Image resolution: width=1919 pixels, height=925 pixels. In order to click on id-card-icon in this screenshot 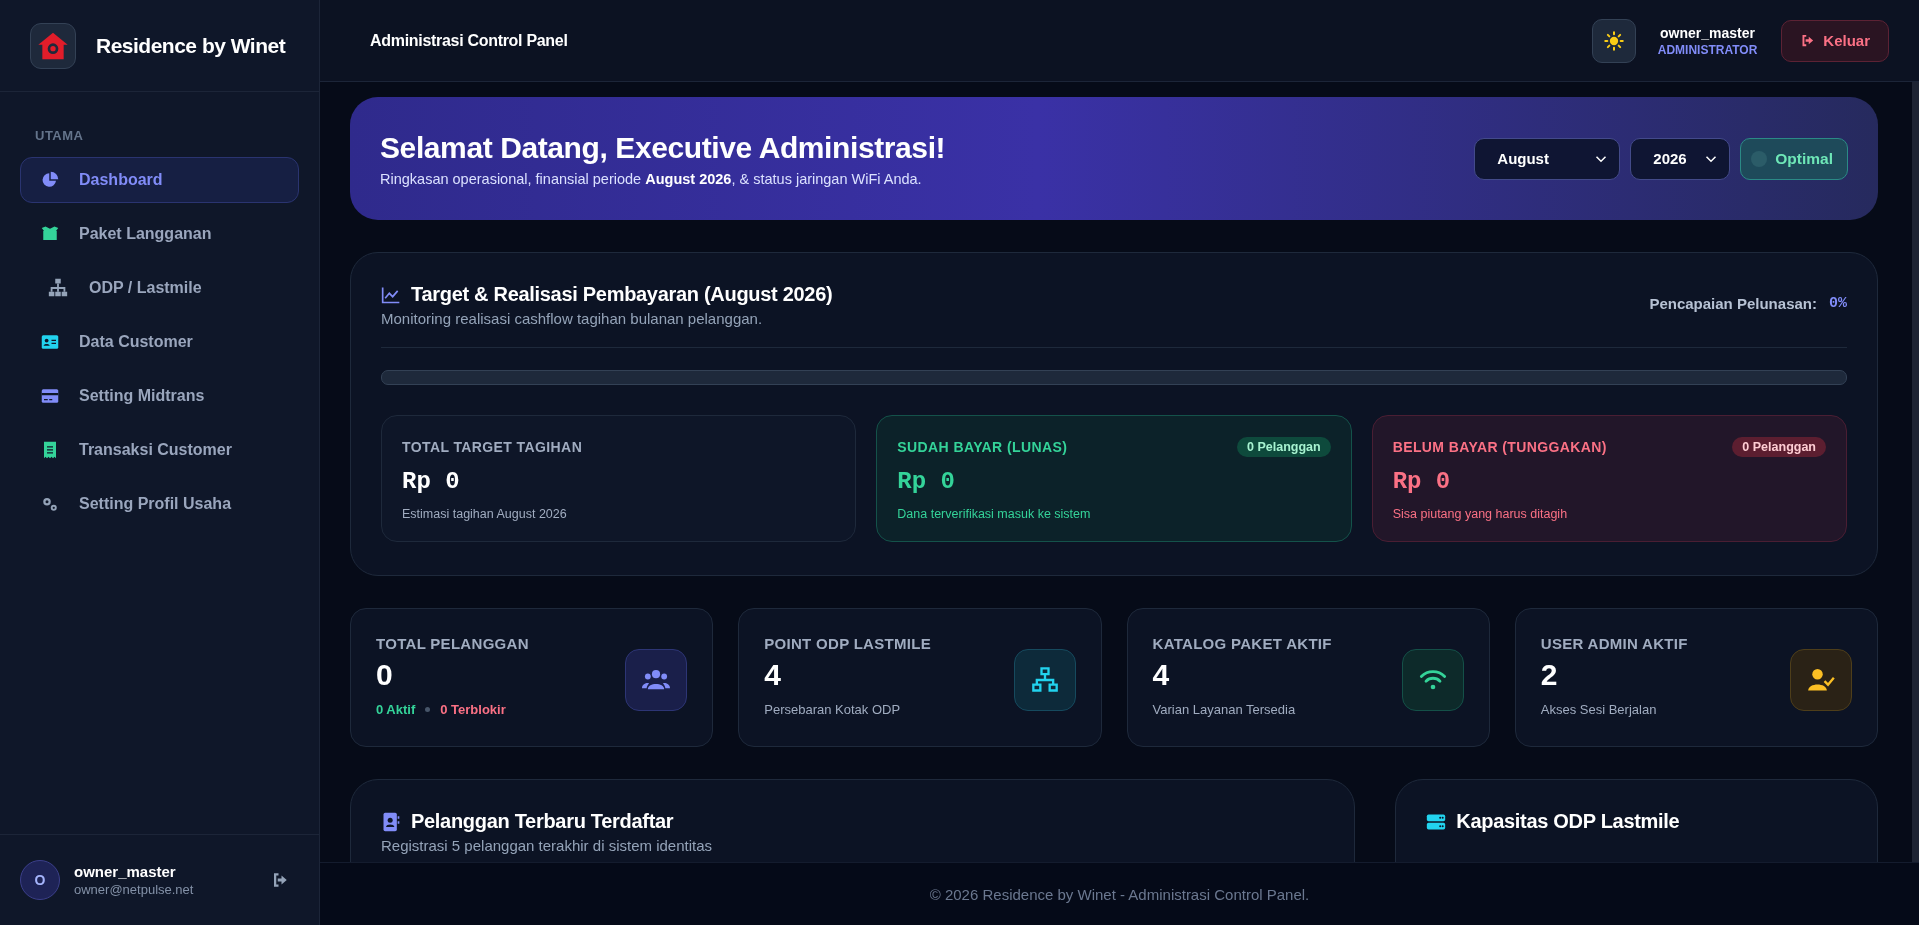, I will do `click(50, 342)`.